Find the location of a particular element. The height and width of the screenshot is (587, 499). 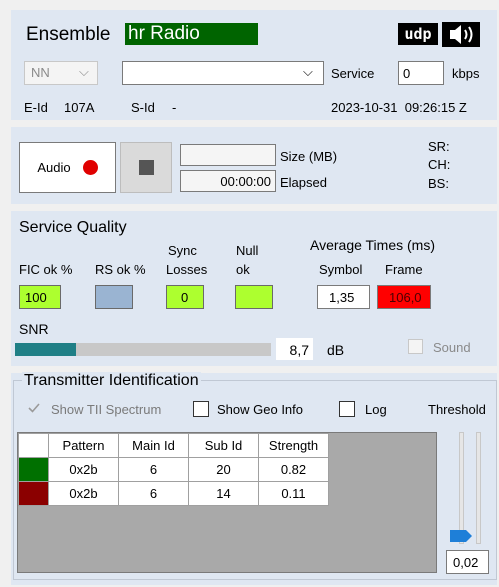

sync-value: 0 is located at coordinates (185, 297).